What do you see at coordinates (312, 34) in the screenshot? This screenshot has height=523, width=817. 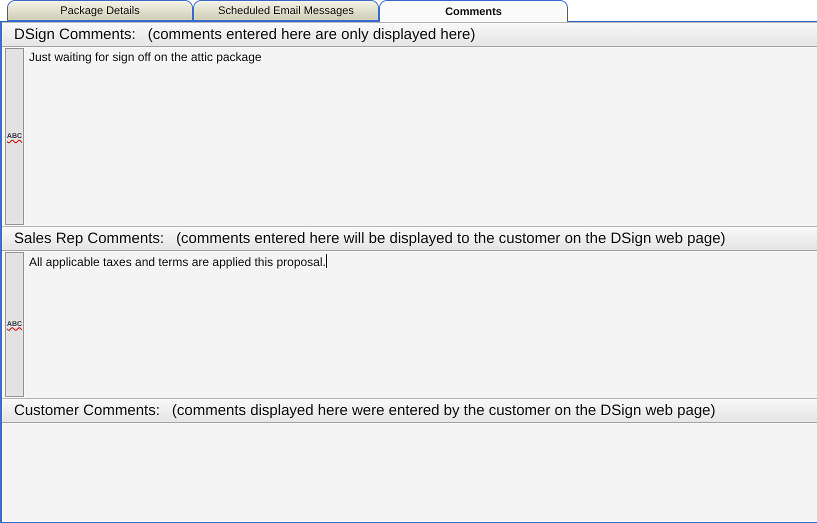 I see `section-note: (comments entered here are only displayed here)` at bounding box center [312, 34].